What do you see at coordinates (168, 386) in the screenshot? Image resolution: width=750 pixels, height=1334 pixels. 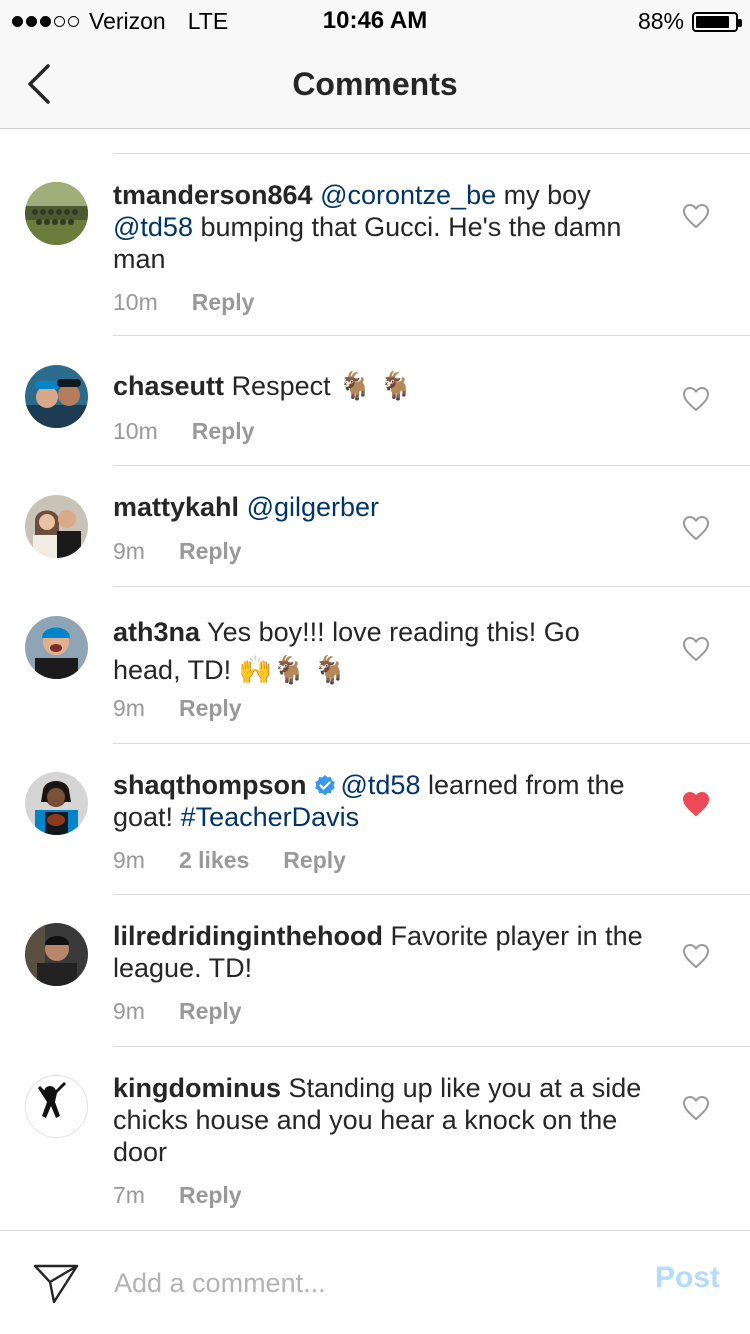 I see `comment-username: chaseutt` at bounding box center [168, 386].